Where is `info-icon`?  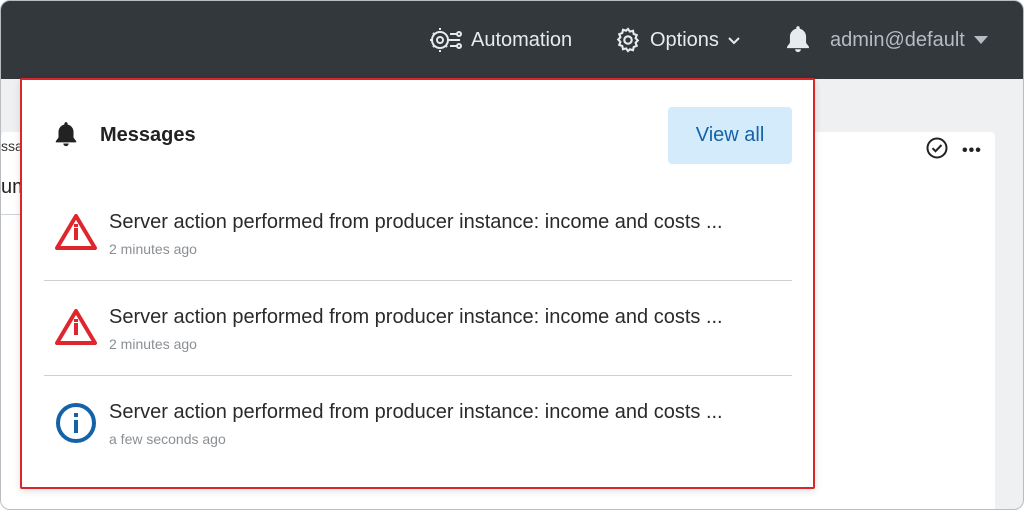 info-icon is located at coordinates (76, 425).